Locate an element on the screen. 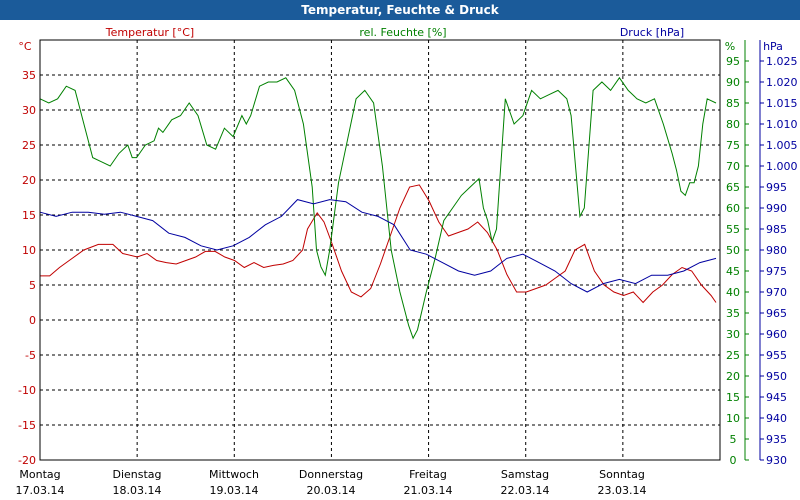 The image size is (800, 500). humidity-tick-label: 10 is located at coordinates (733, 418).